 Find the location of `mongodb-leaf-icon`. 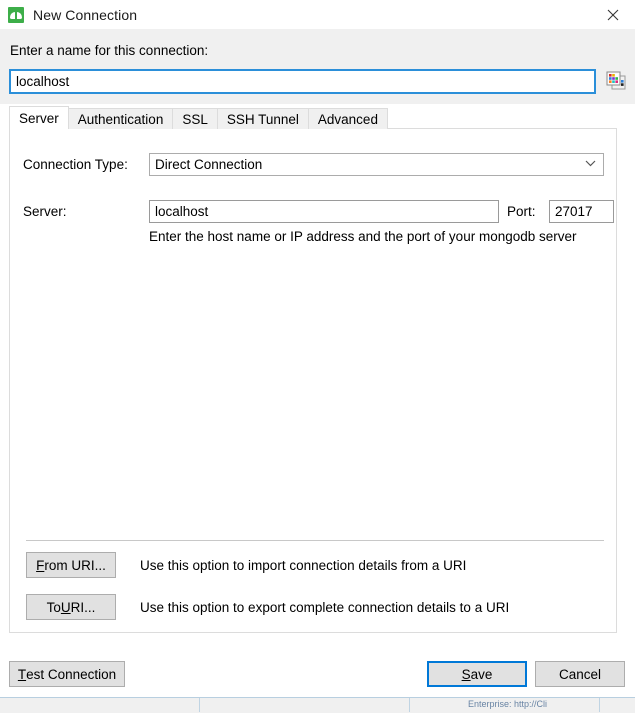

mongodb-leaf-icon is located at coordinates (16, 14).